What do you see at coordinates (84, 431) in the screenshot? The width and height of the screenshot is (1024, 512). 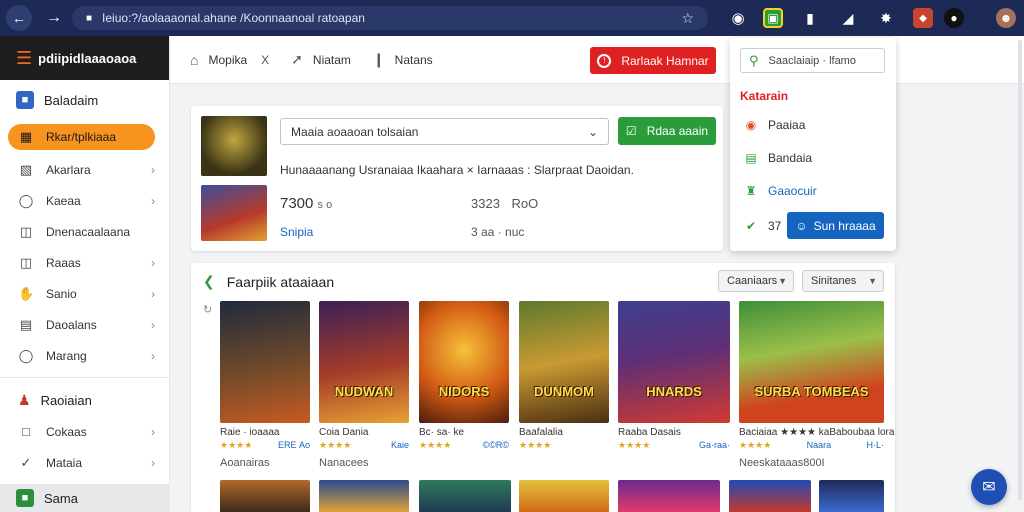 I see `sidebar-item: □ Cokaas ›` at bounding box center [84, 431].